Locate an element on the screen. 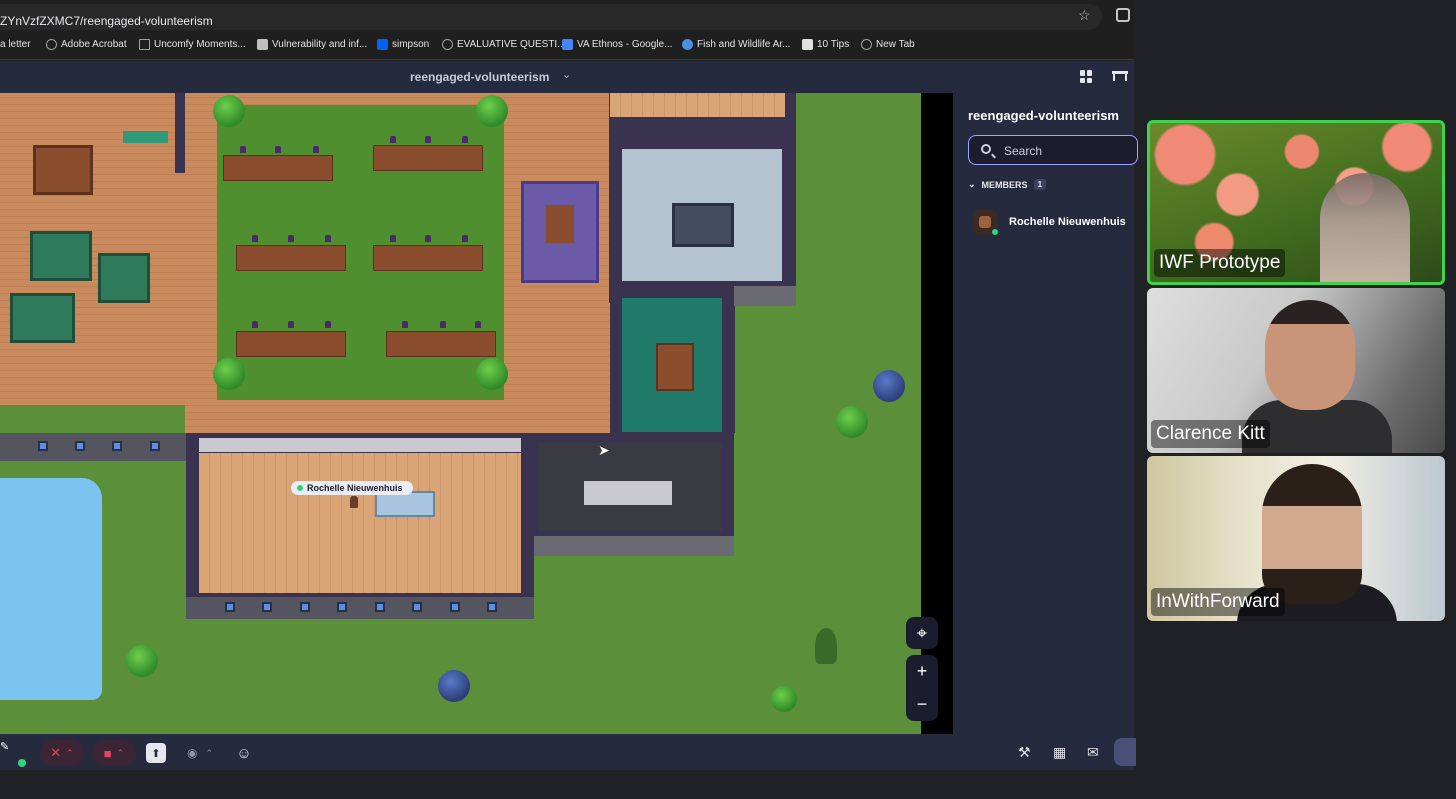 This screenshot has width=1456, height=799. calendar-icon: ▦ is located at coordinates (1059, 752).